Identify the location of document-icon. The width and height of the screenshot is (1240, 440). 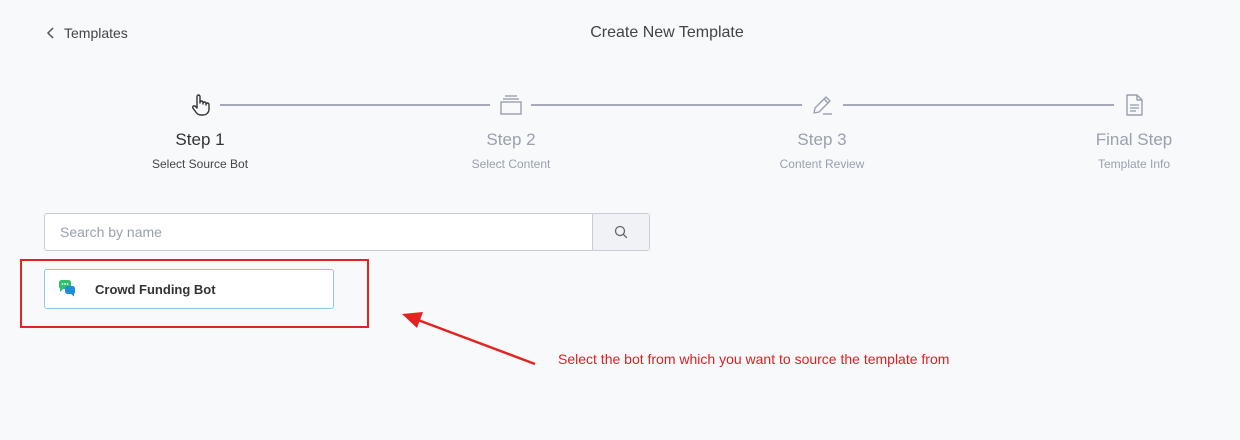
(1134, 105).